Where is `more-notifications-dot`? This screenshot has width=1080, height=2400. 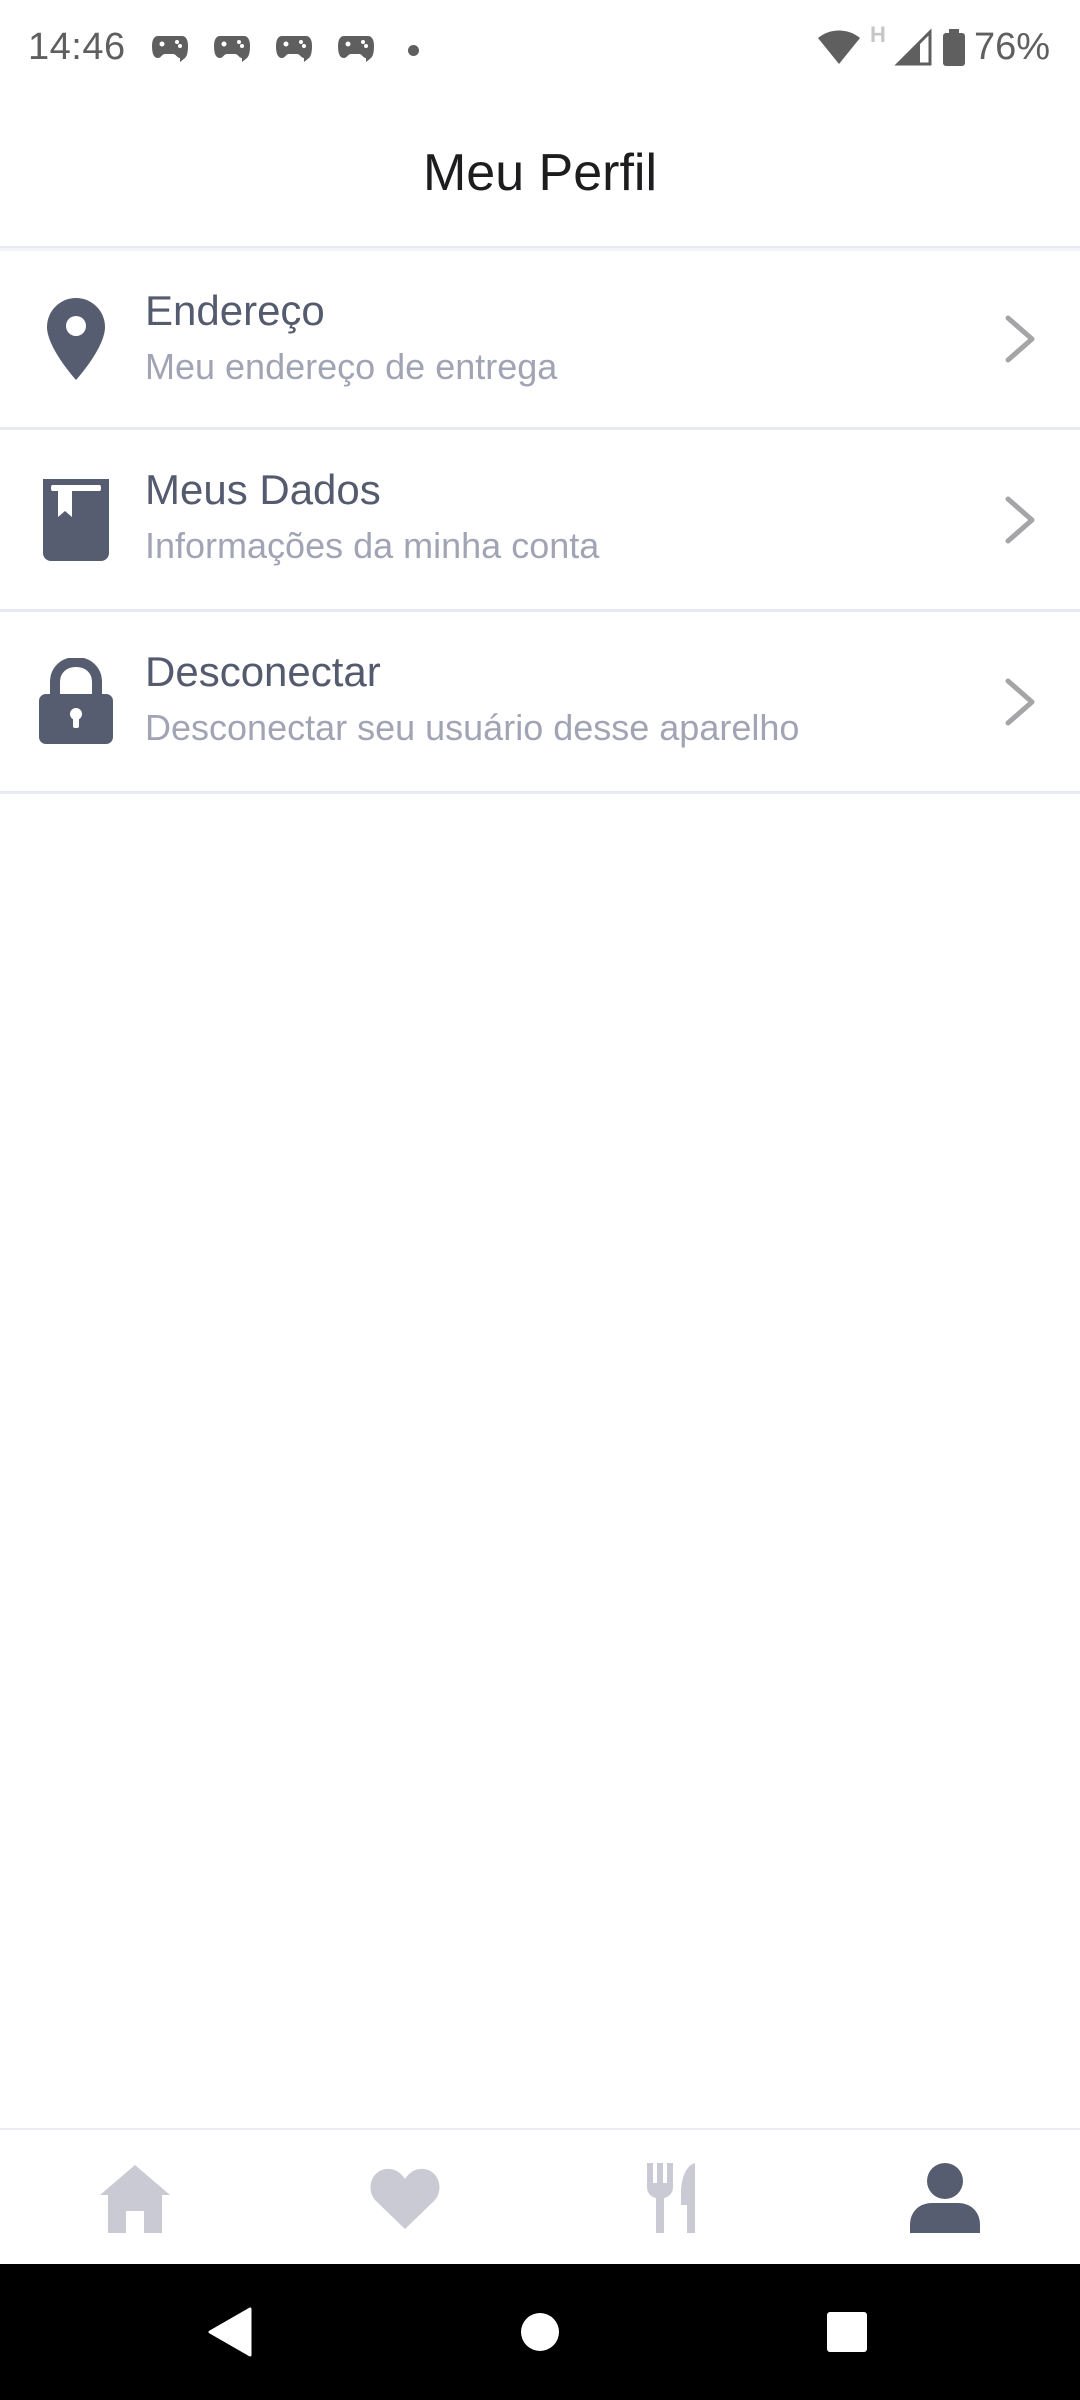 more-notifications-dot is located at coordinates (413, 50).